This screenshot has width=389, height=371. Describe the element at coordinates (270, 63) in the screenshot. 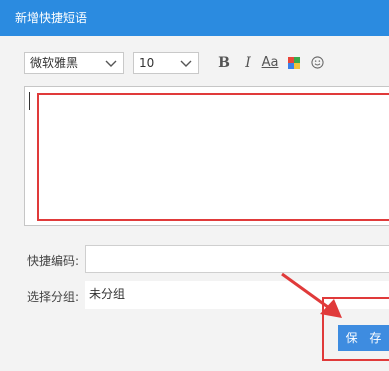

I see `font-style-button: Aa` at that location.